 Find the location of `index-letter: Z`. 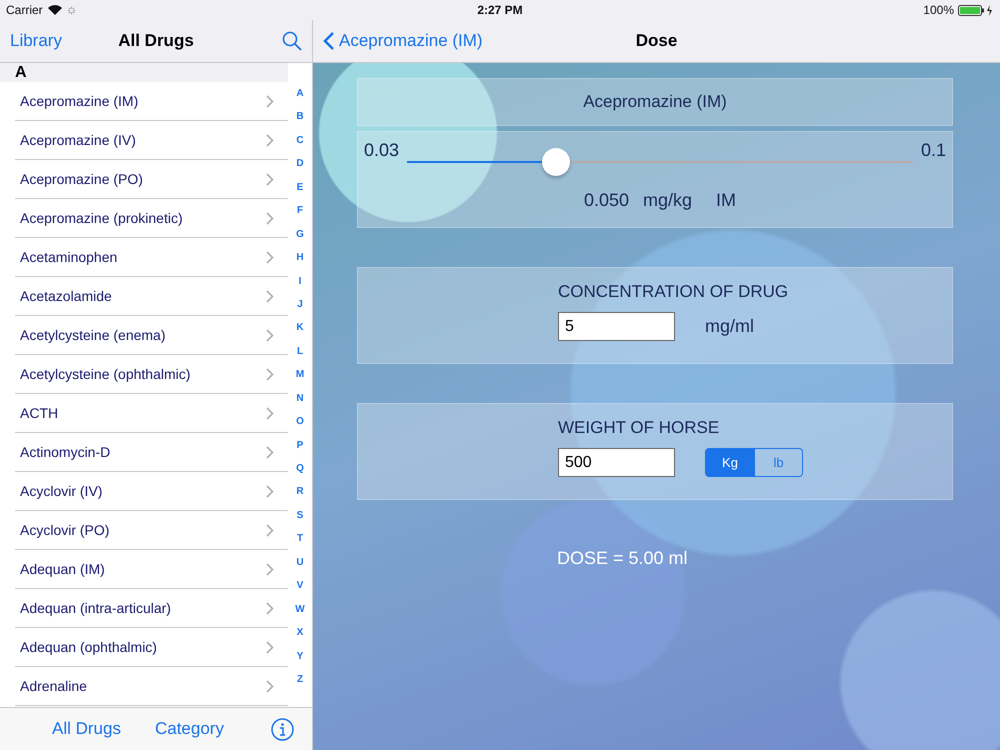

index-letter: Z is located at coordinates (300, 684).